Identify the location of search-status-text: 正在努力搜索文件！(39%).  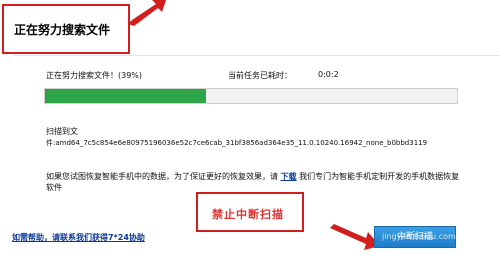
(94, 75).